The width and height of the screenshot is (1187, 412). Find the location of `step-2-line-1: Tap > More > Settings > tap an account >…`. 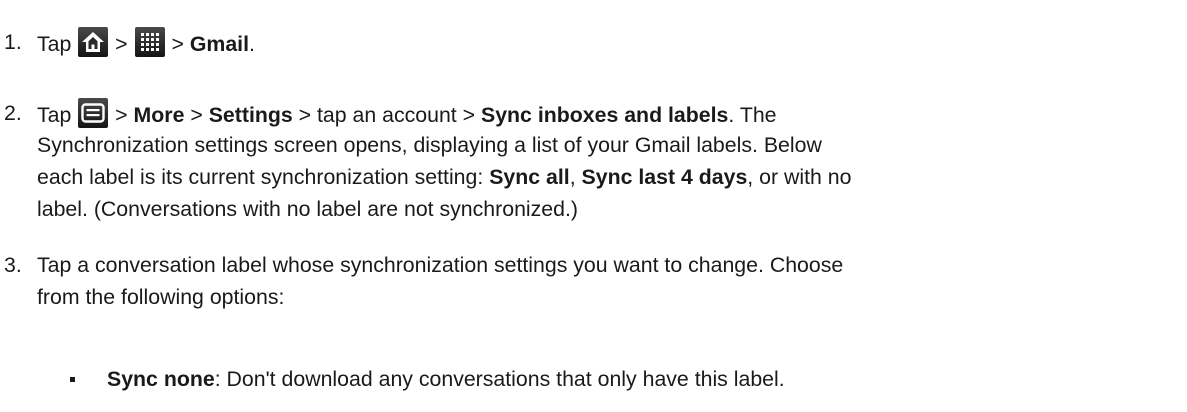

step-2-line-1: Tap > More > Settings > tap an account >… is located at coordinates (407, 114).